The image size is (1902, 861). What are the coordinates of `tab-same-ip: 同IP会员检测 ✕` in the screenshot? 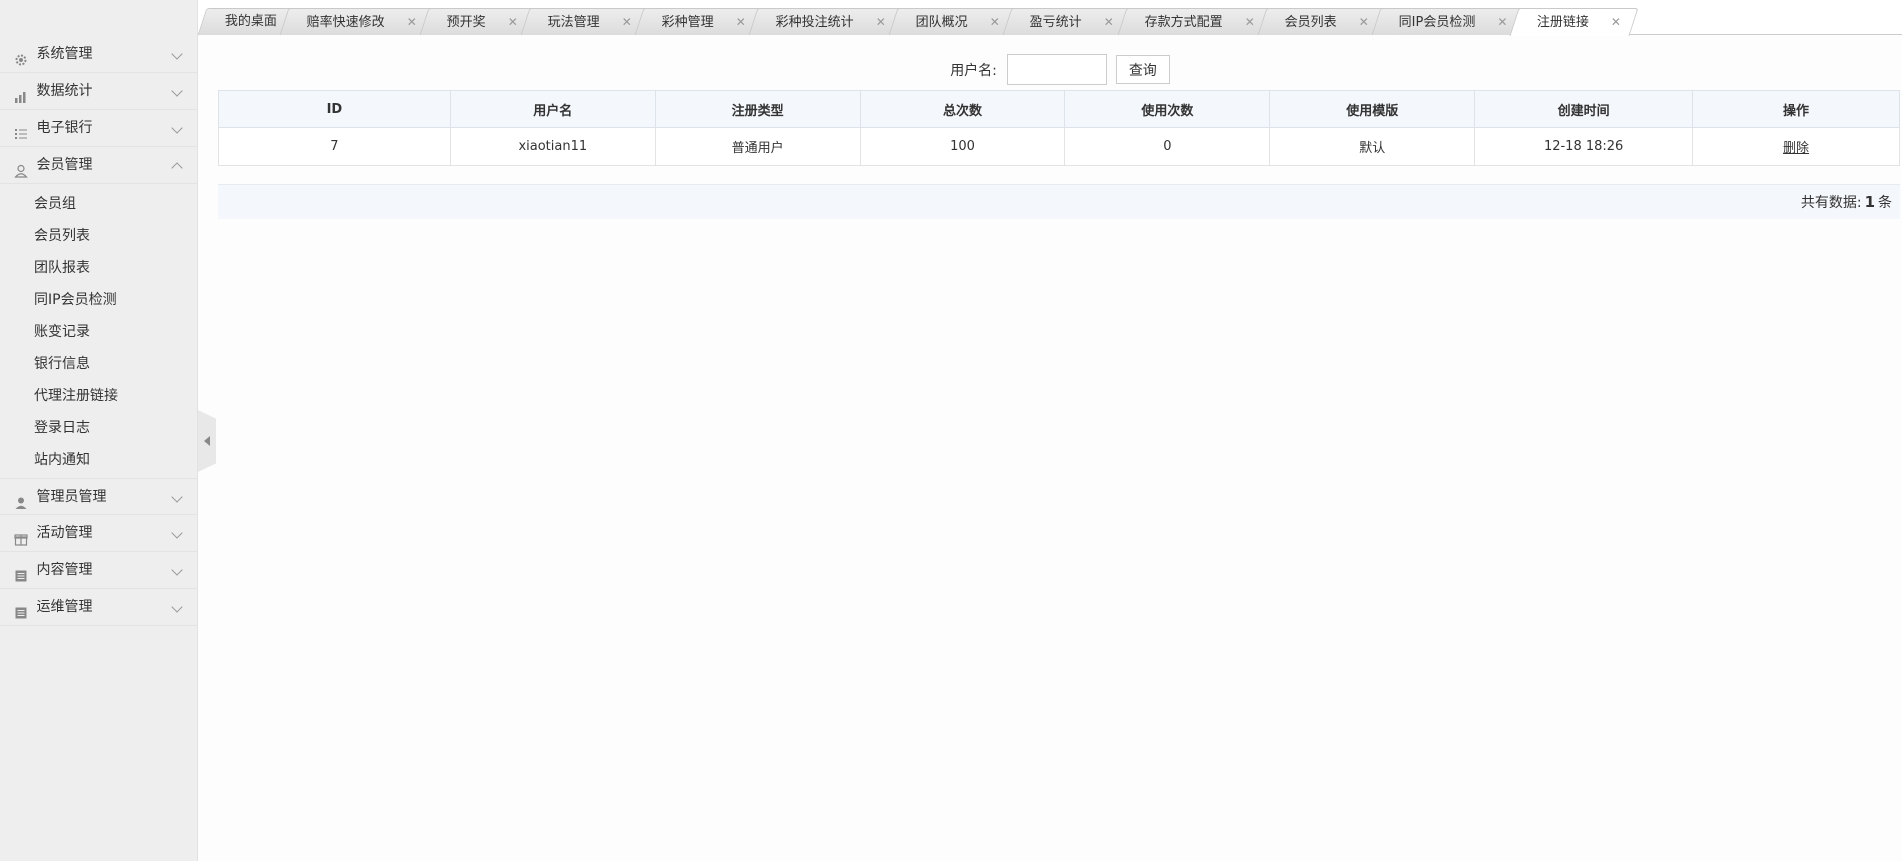 It's located at (1448, 21).